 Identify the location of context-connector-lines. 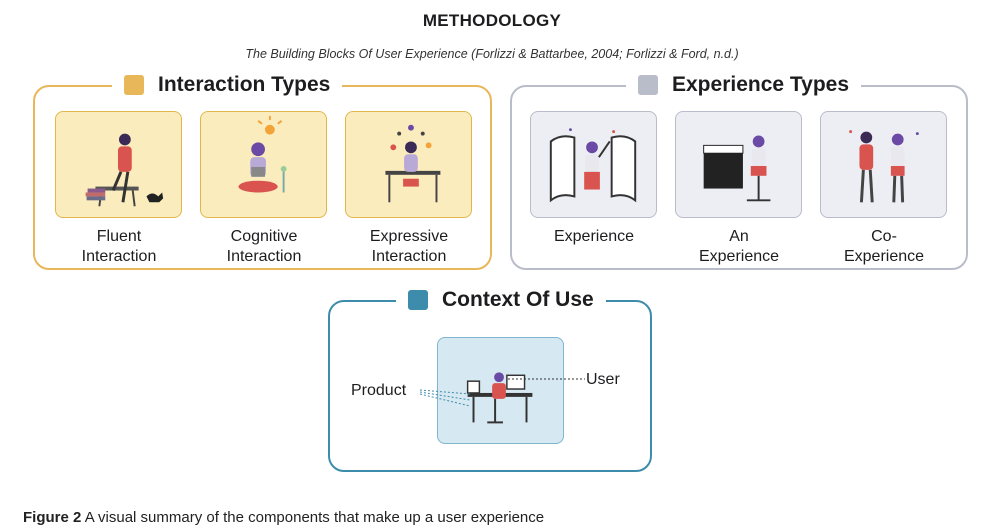
(502, 392).